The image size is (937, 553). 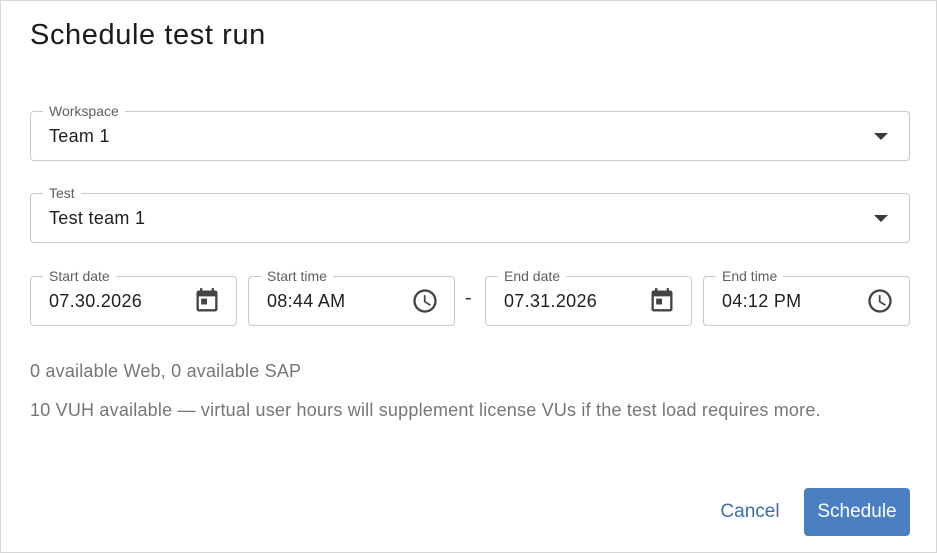 I want to click on test-select: Test Test team 1, so click(x=470, y=213).